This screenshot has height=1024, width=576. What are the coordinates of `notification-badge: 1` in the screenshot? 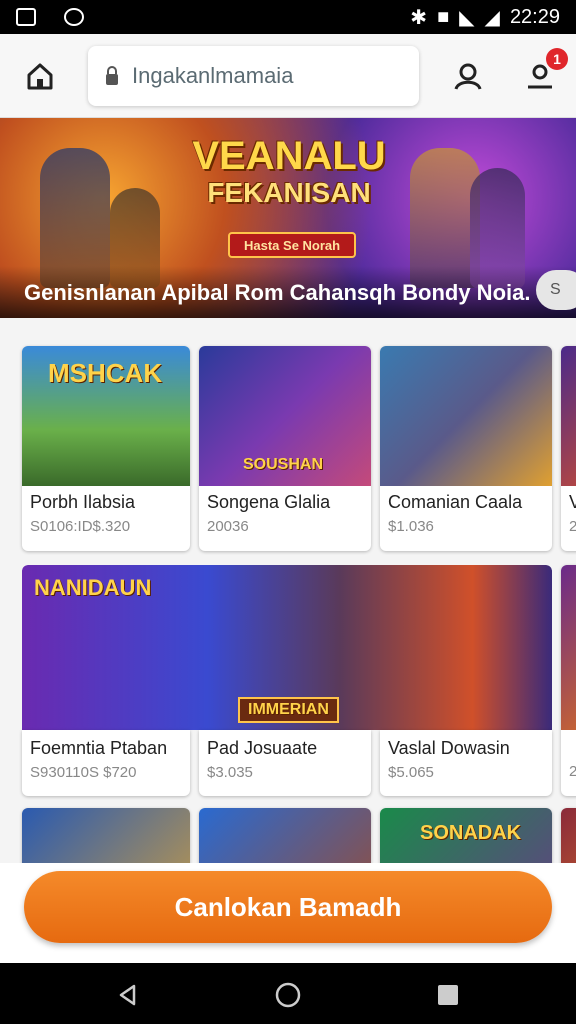 It's located at (557, 59).